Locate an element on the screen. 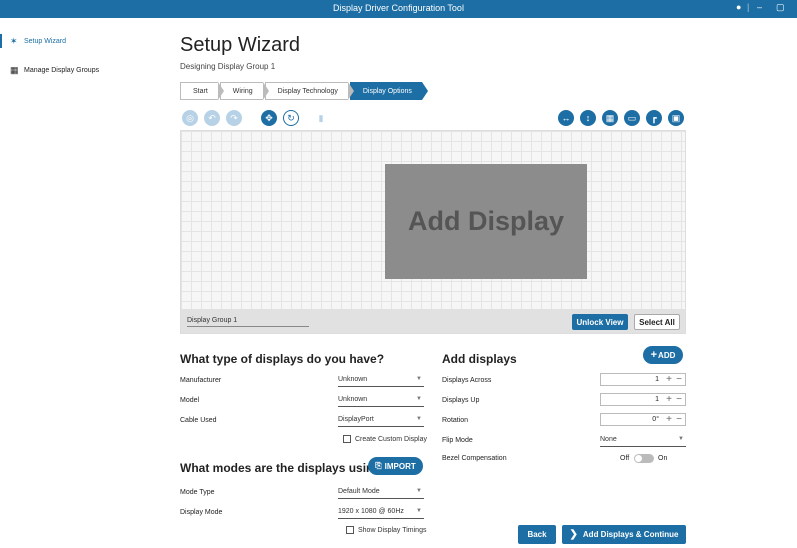  minimize-icon: – is located at coordinates (759, 7).